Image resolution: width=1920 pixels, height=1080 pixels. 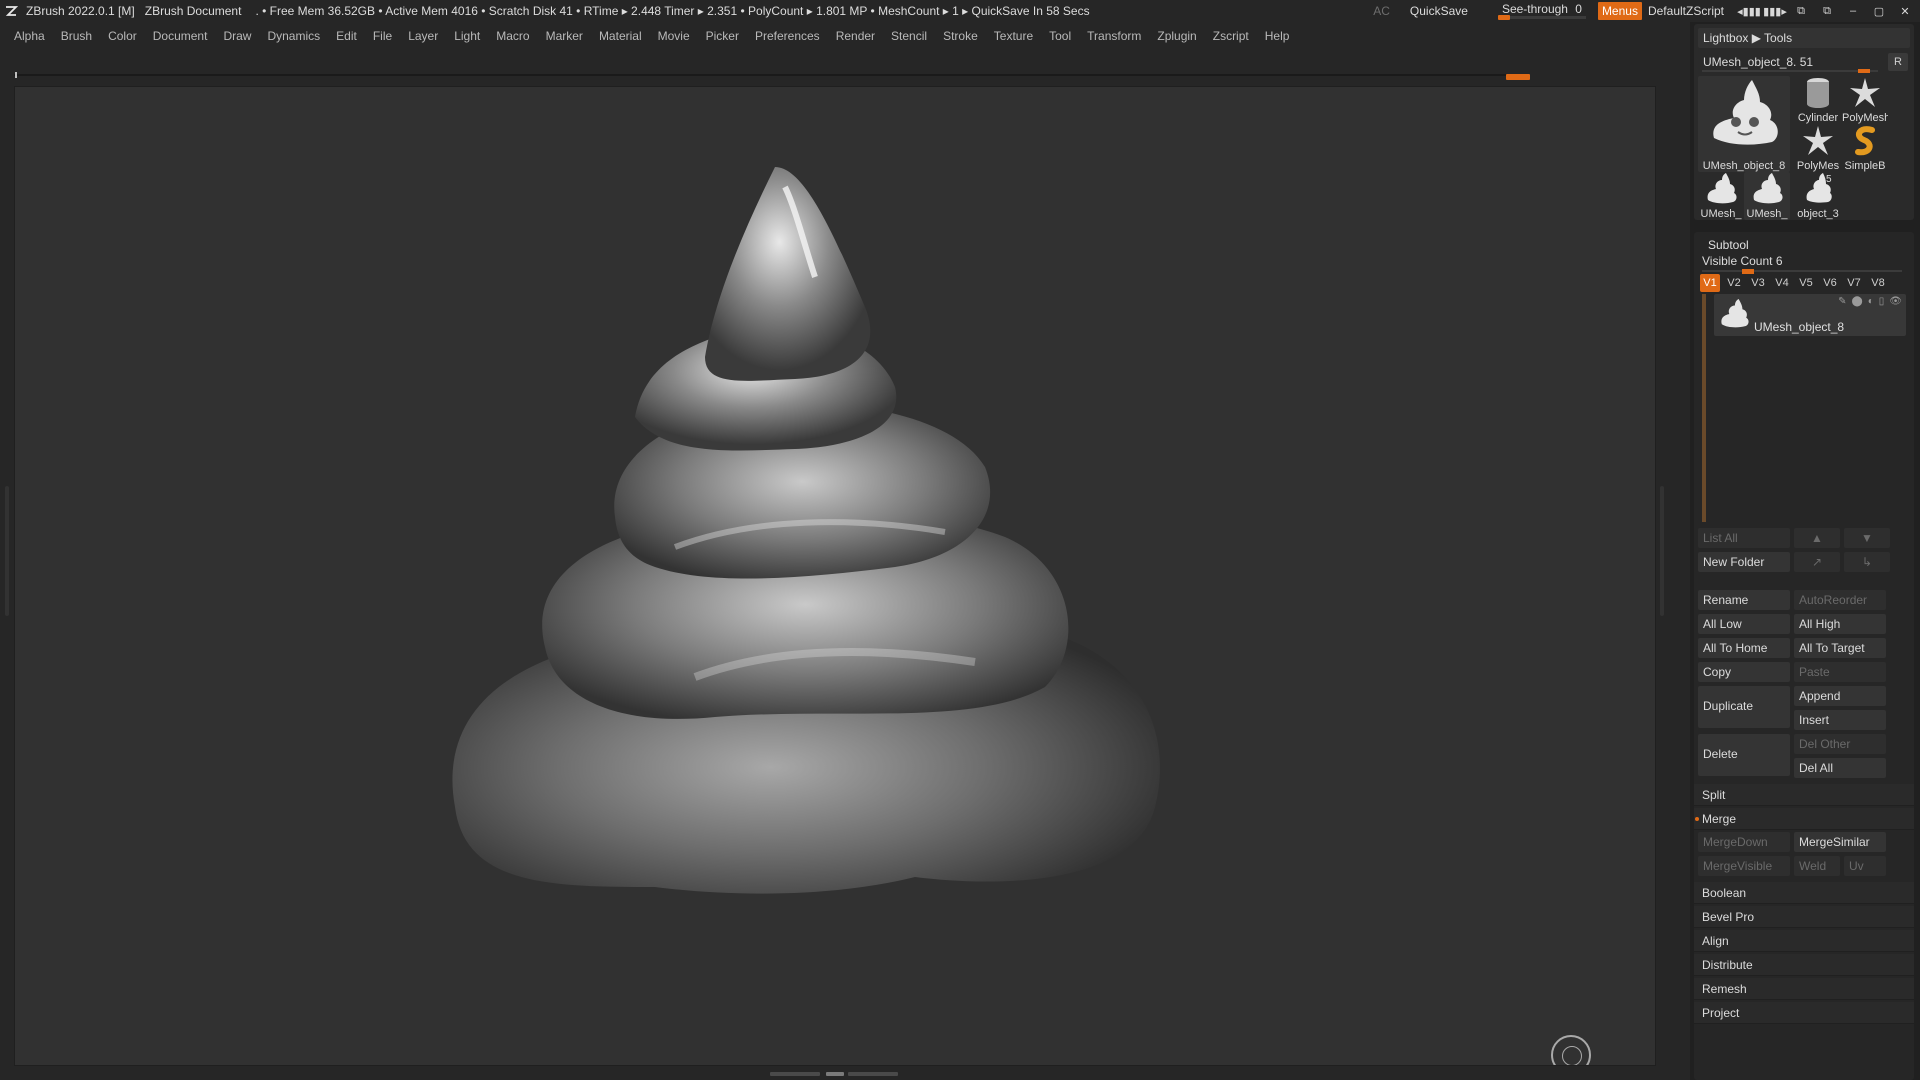 What do you see at coordinates (1827, 11) in the screenshot?
I see `restore-layout-icon: ⧉` at bounding box center [1827, 11].